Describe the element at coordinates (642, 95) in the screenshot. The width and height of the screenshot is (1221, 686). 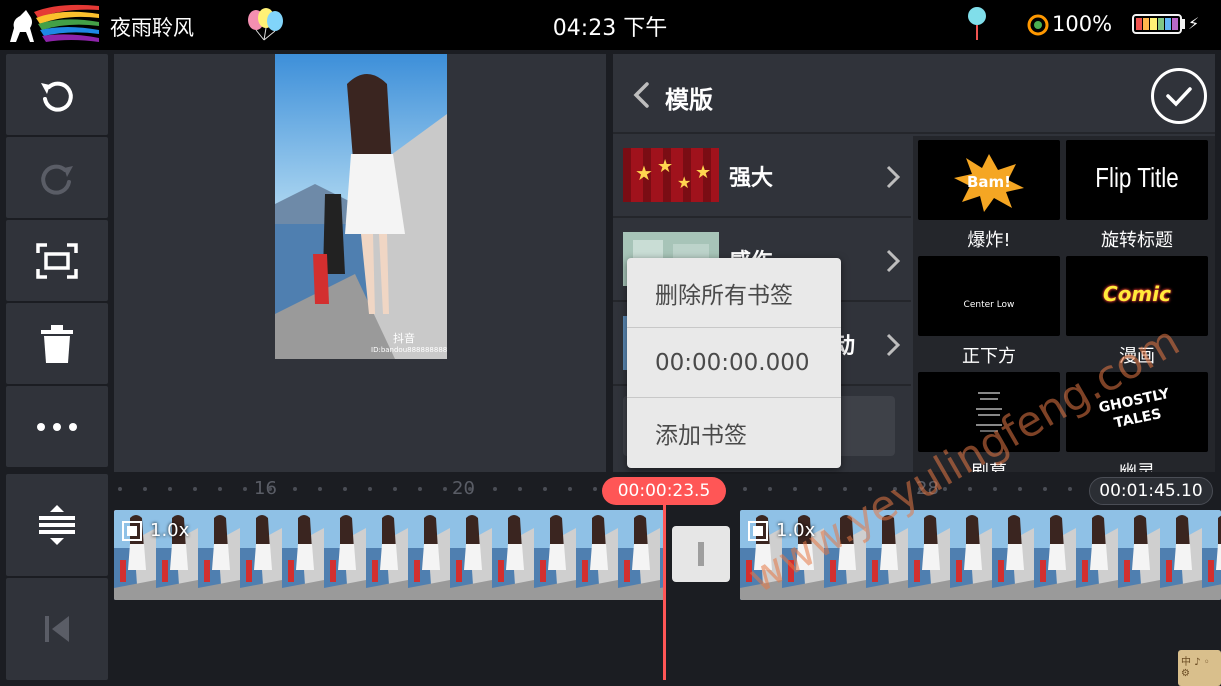
I see `back-icon` at that location.